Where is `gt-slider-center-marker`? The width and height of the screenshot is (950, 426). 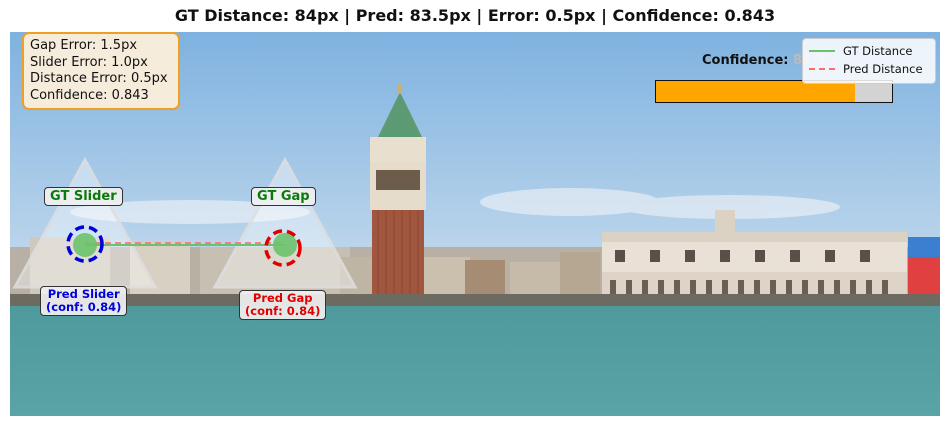 gt-slider-center-marker is located at coordinates (85, 245).